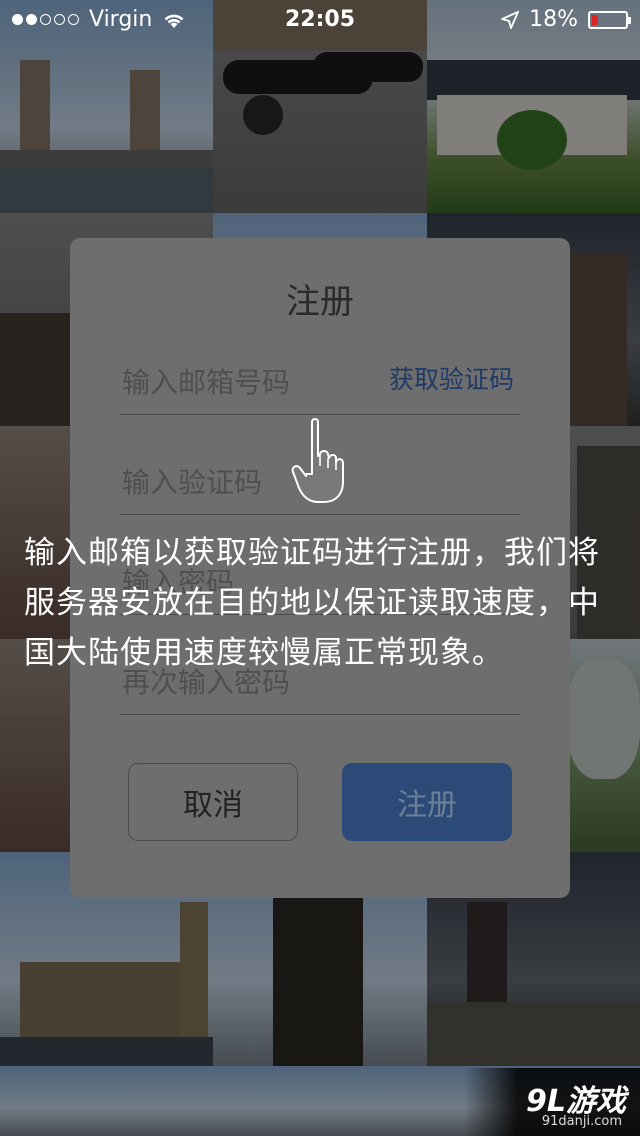 The width and height of the screenshot is (640, 1136). Describe the element at coordinates (595, 19) in the screenshot. I see `battery-fill` at that location.